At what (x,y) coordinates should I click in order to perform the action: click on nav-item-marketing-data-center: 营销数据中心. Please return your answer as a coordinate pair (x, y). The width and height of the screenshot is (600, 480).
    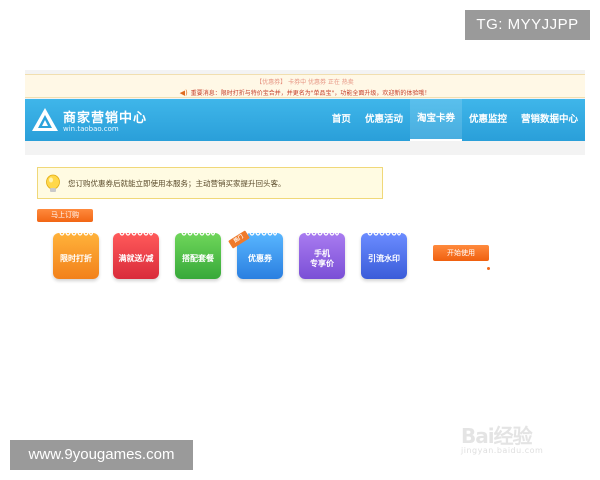
    Looking at the image, I should click on (549, 120).